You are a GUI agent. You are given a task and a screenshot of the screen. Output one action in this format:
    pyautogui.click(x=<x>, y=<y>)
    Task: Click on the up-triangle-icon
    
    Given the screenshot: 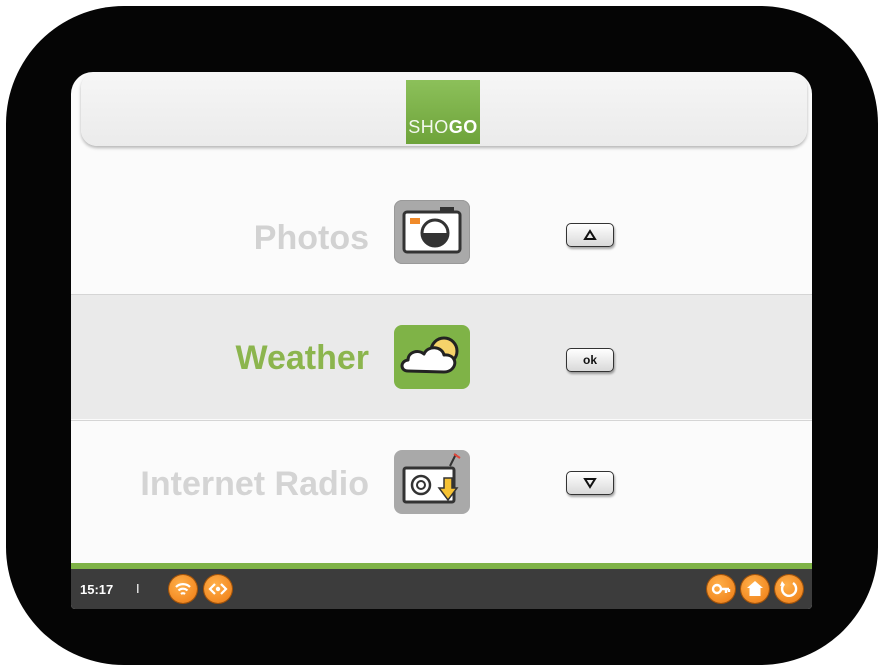 What is the action you would take?
    pyautogui.click(x=590, y=234)
    